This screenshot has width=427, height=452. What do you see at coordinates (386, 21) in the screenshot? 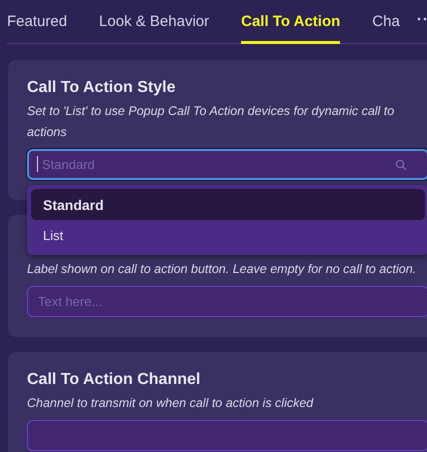
I see `tab: Cha` at bounding box center [386, 21].